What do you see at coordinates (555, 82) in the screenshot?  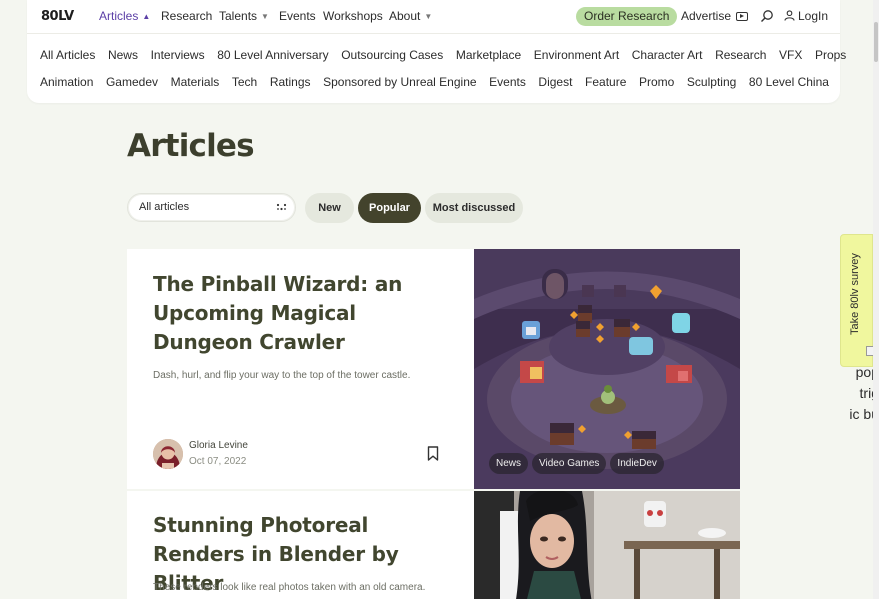 I see `category-digest: Digest` at bounding box center [555, 82].